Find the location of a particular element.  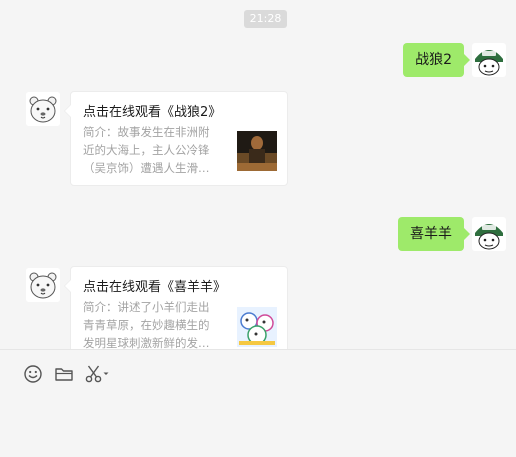

scissors-icon is located at coordinates (93, 374).